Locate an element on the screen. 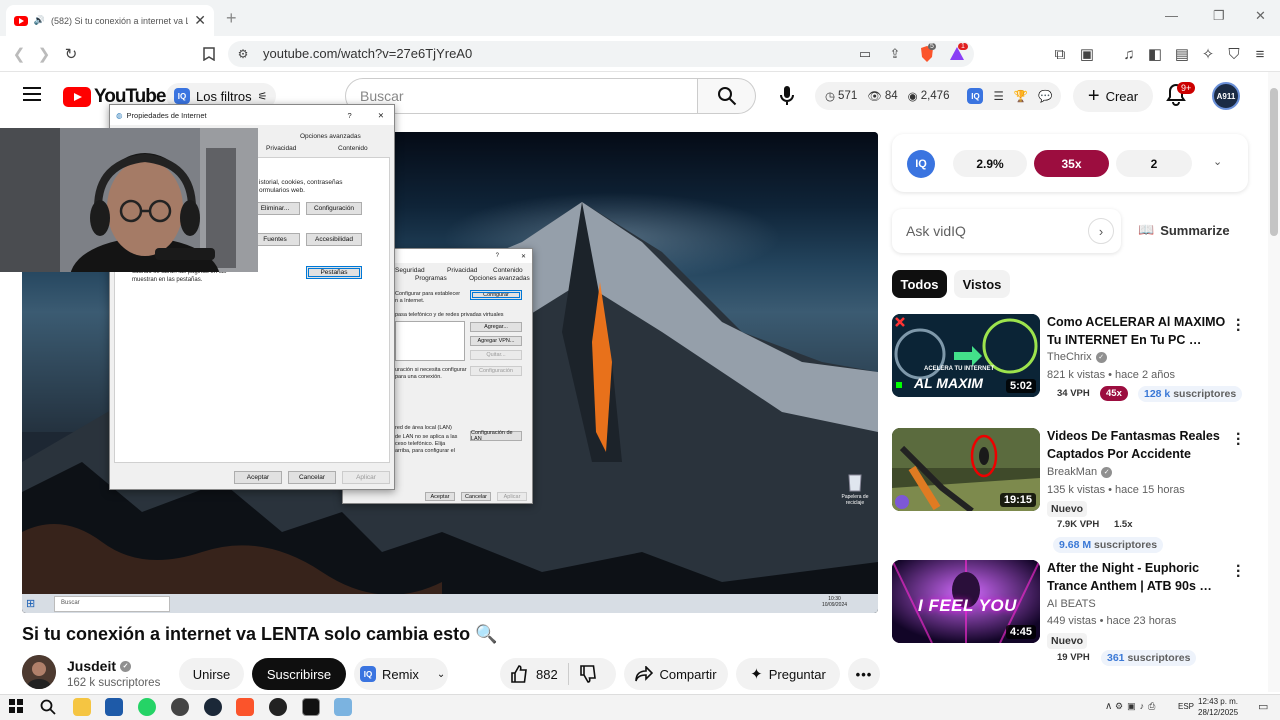  channel-name: Jusdeit ✓ is located at coordinates (99, 666).